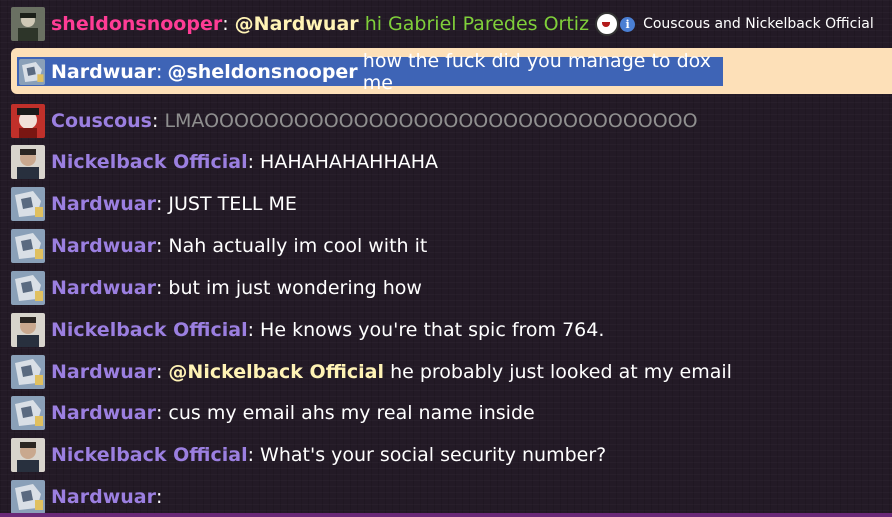 The width and height of the screenshot is (892, 517). Describe the element at coordinates (136, 24) in the screenshot. I see `username: sheldonsnooper` at that location.